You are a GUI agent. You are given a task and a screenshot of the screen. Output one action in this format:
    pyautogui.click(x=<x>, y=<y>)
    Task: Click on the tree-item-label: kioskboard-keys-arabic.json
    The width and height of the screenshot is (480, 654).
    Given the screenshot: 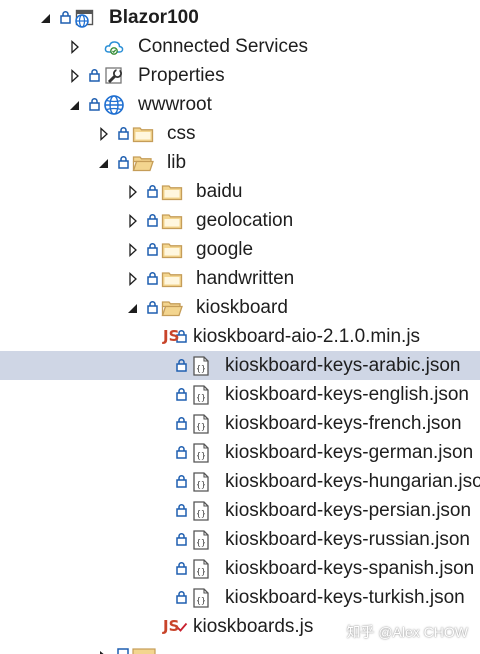 What is the action you would take?
    pyautogui.click(x=343, y=365)
    